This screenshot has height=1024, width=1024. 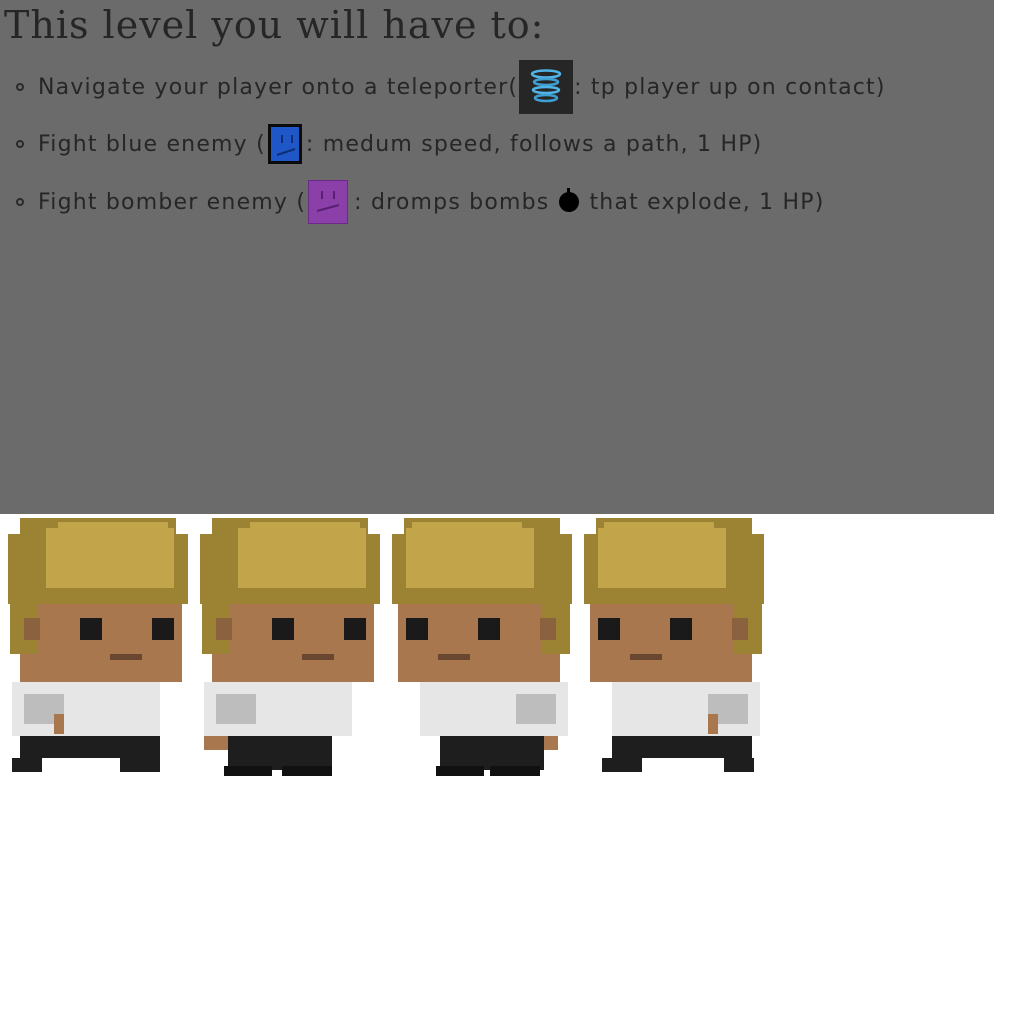 I want to click on level-title: This level you will have to:, so click(x=274, y=25).